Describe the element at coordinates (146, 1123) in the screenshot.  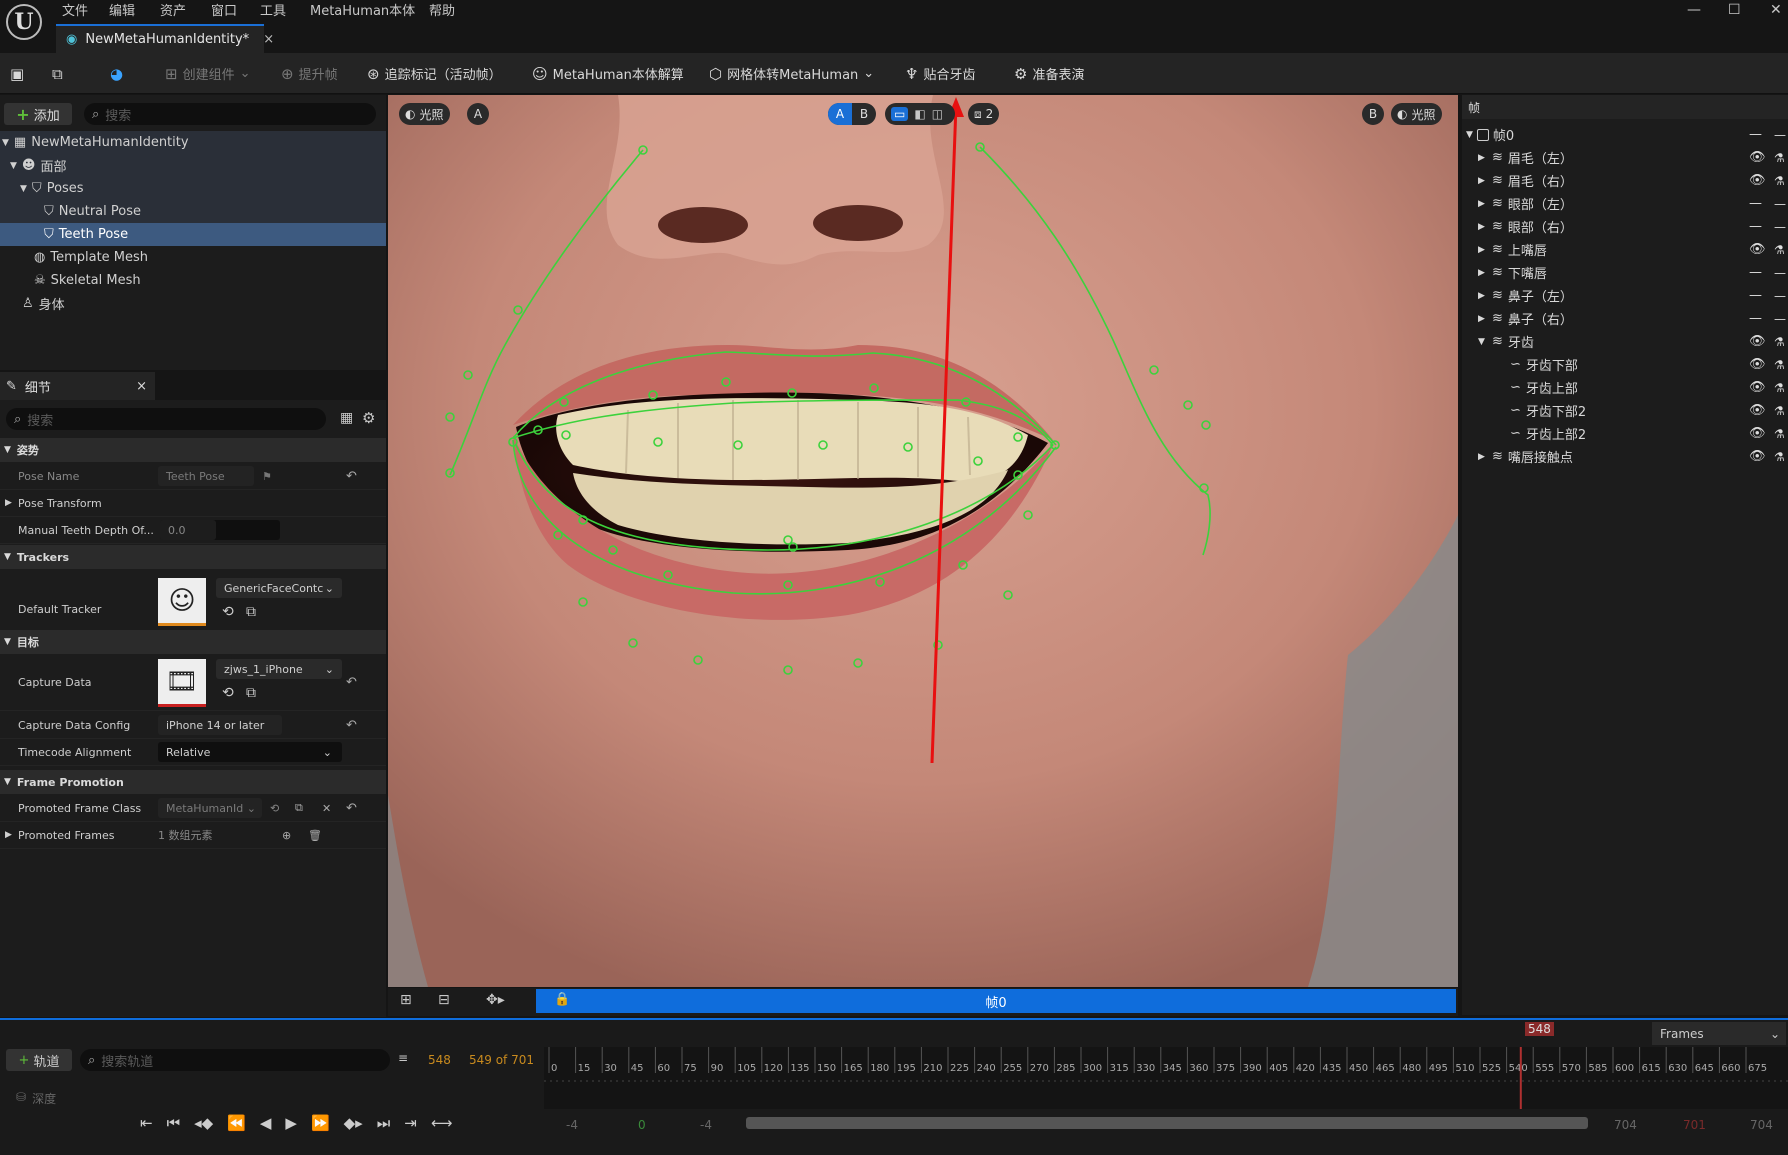
I see `to-start-icon: ⇤` at that location.